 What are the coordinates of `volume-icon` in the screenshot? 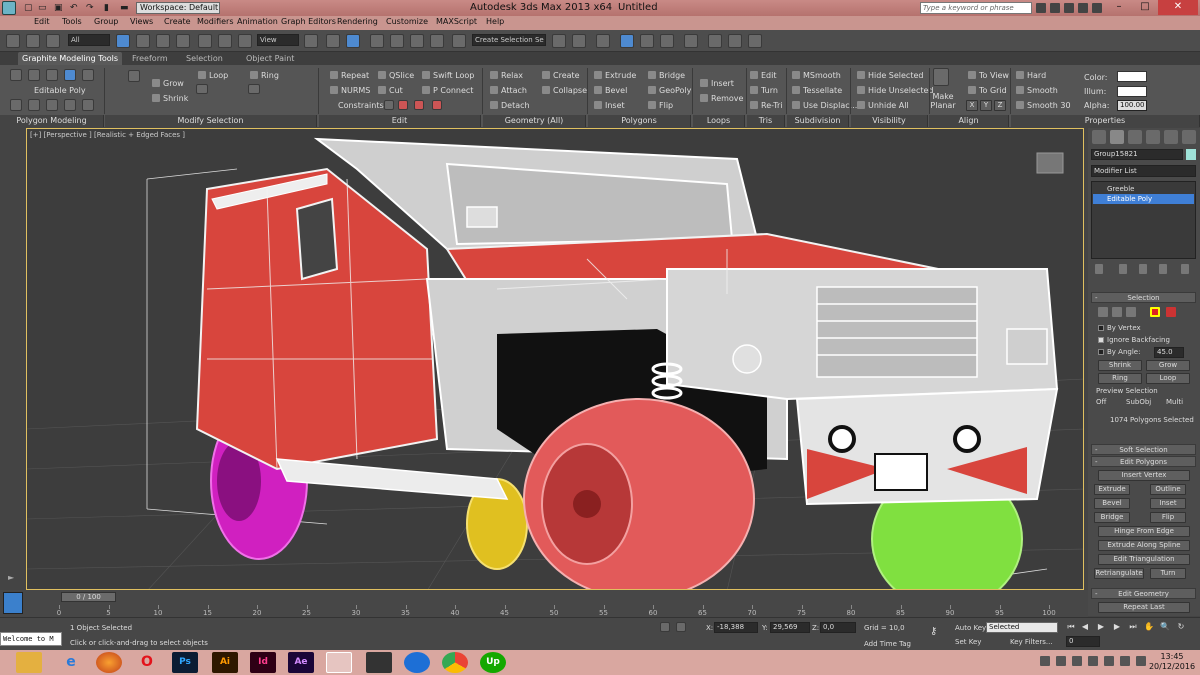 It's located at (1125, 661).